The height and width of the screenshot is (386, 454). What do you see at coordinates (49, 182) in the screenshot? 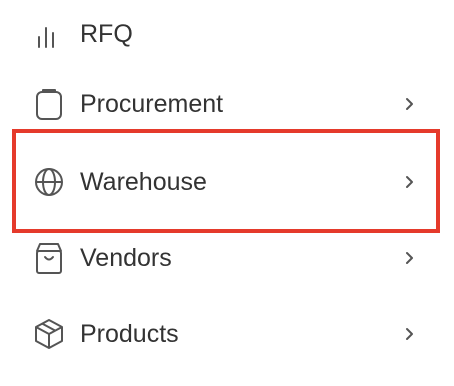
I see `globe-icon` at bounding box center [49, 182].